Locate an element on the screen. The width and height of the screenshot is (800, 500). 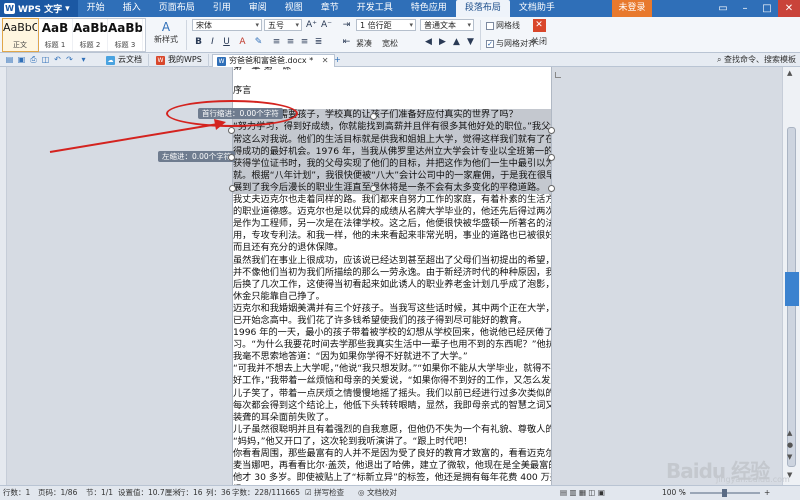
status-word-count: 字数：228/111665 is located at coordinates (266, 493).